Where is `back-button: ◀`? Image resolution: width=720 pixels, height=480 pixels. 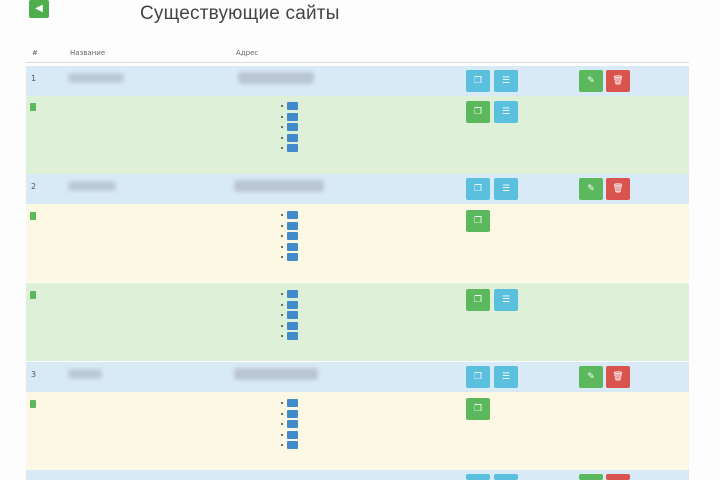 back-button: ◀ is located at coordinates (39, 9).